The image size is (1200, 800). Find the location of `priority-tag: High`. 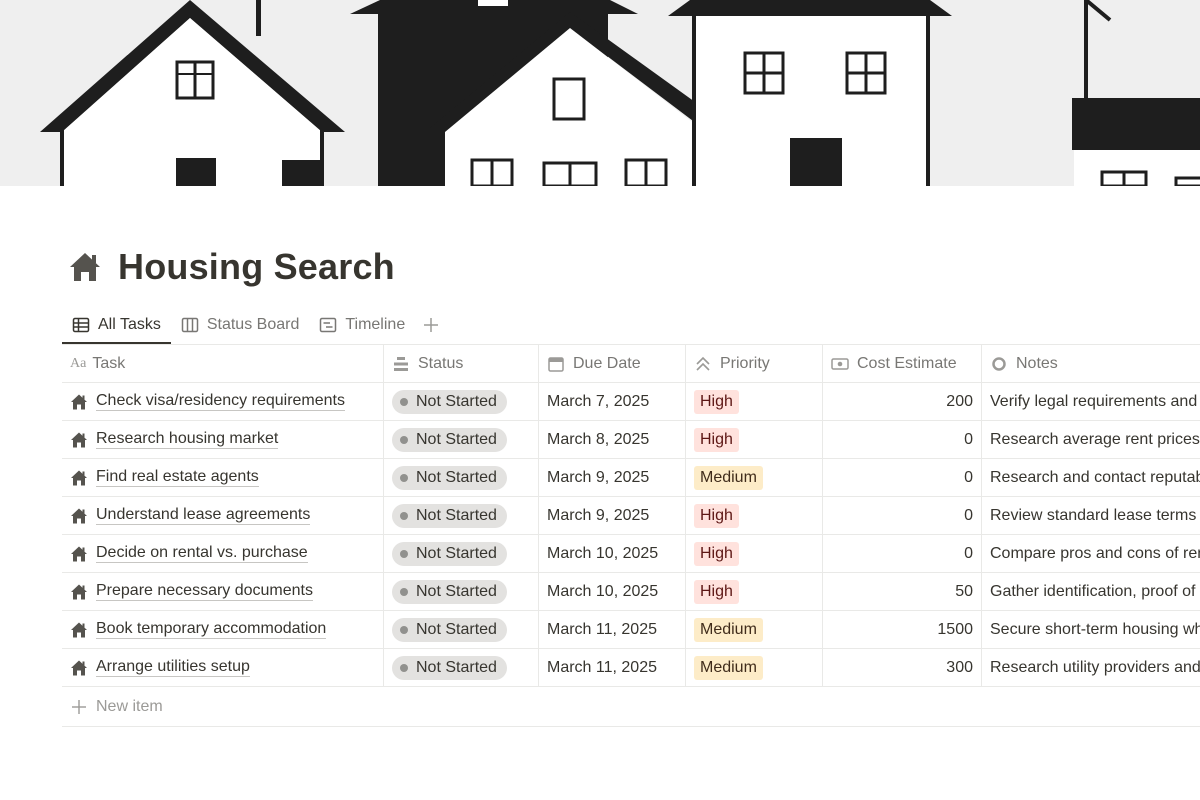

priority-tag: High is located at coordinates (716, 401).